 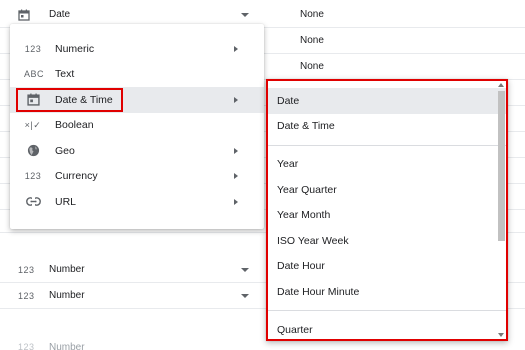 What do you see at coordinates (386, 127) in the screenshot?
I see `submenu-item-date-time: Date & Time` at bounding box center [386, 127].